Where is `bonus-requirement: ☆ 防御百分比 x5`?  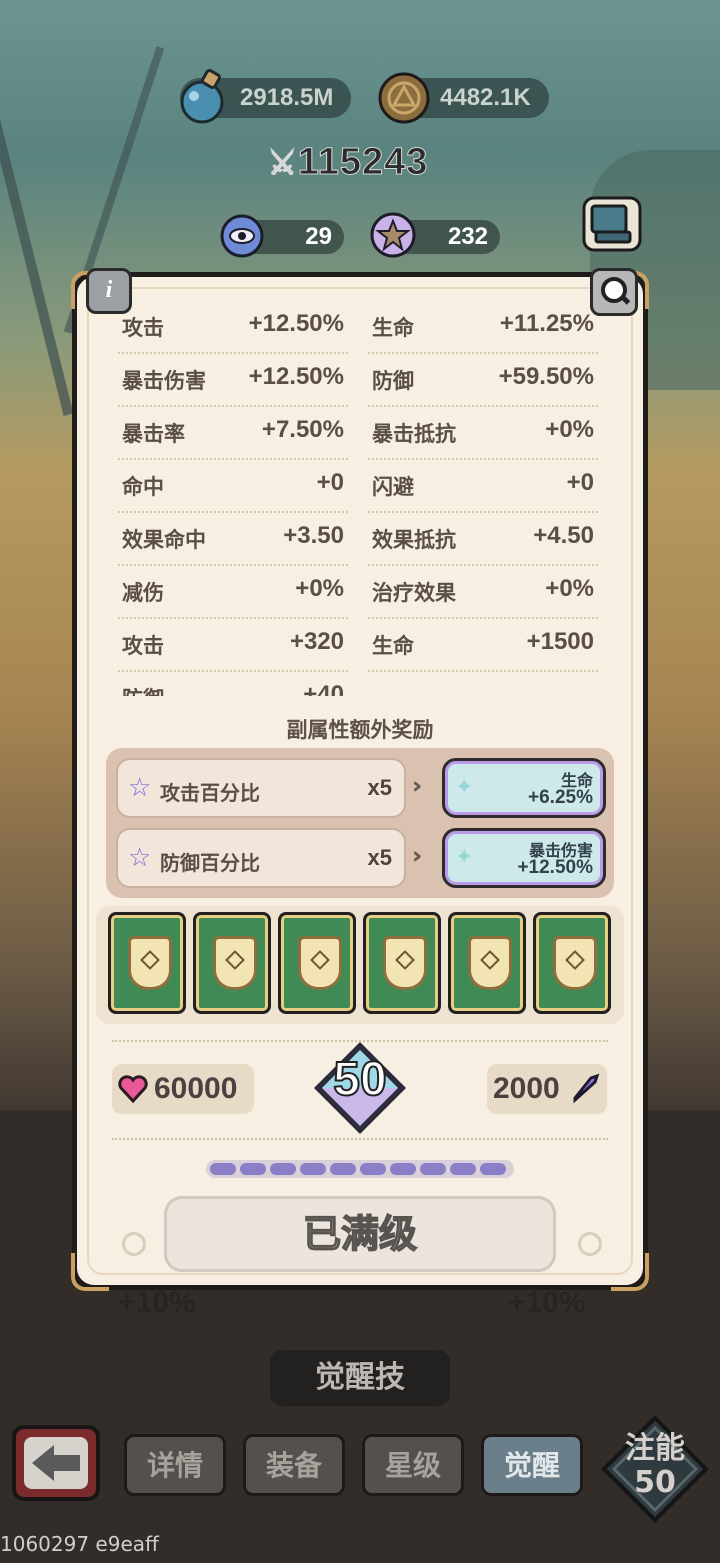
bonus-requirement: ☆ 防御百分比 x5 is located at coordinates (261, 858).